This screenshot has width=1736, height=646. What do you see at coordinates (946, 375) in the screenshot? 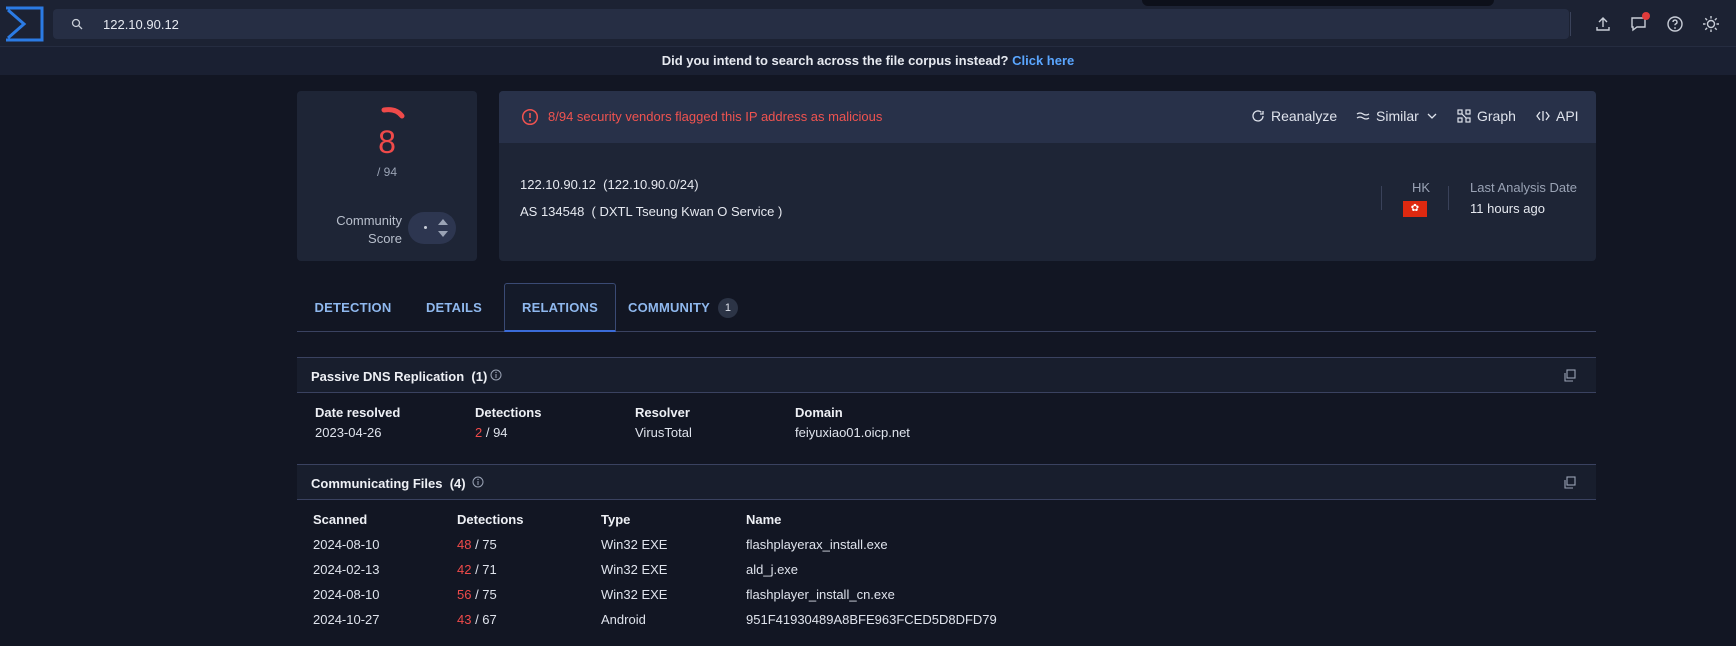
I see `passive-dns-header: Passive DNS Replication (1)` at bounding box center [946, 375].